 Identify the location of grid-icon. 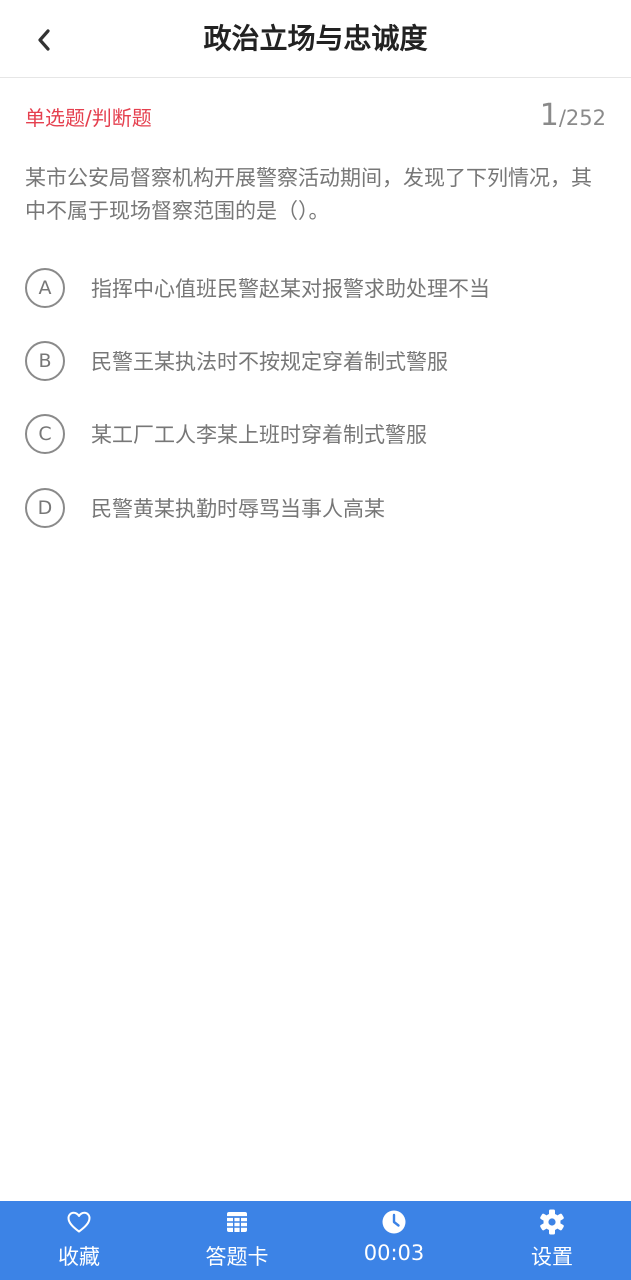
(237, 1222).